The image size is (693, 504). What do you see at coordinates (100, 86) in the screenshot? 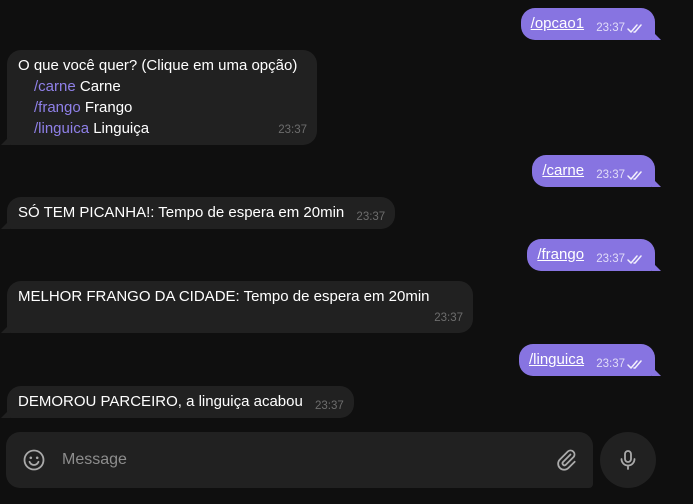
I see `option-label: Carne` at bounding box center [100, 86].